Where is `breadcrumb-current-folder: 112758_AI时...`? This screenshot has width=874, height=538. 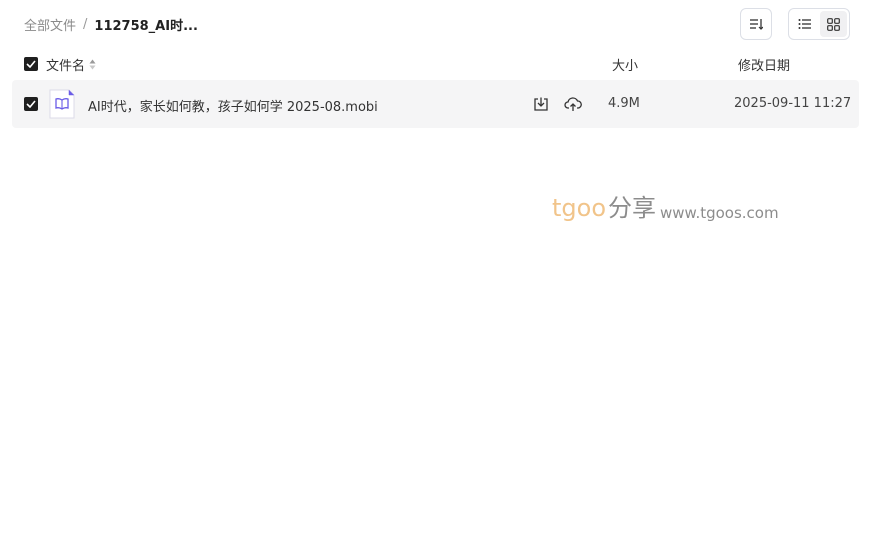
breadcrumb-current-folder: 112758_AI时... is located at coordinates (146, 26).